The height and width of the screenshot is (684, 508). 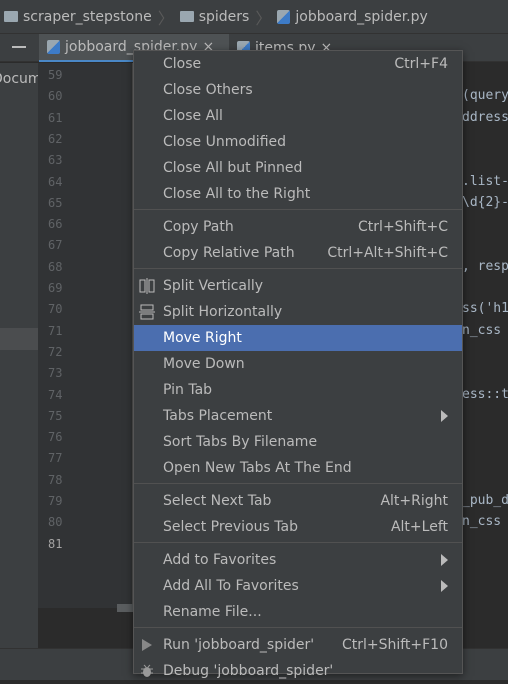 I want to click on menu-item-add-to-favorites: Add to Favorites, so click(x=298, y=560).